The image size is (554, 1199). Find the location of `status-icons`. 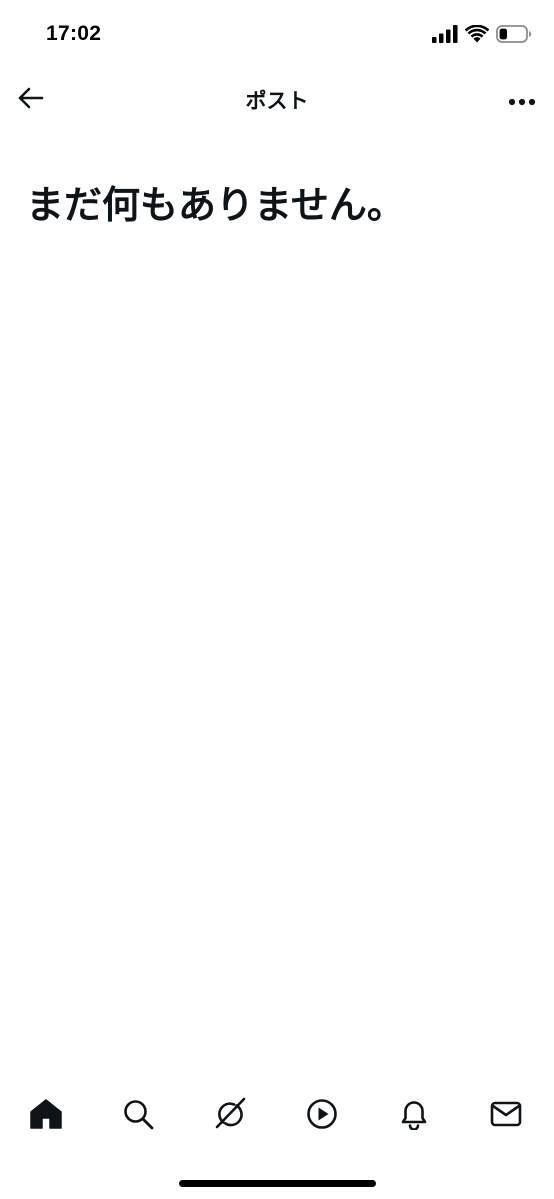

status-icons is located at coordinates (482, 36).